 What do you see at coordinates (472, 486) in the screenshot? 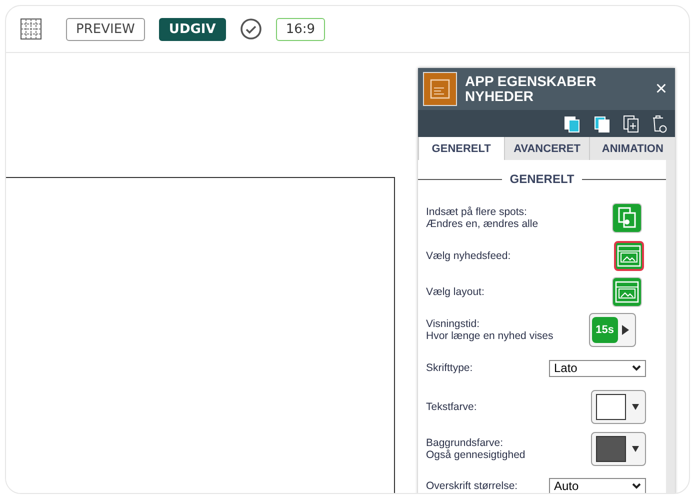
I see `field-label: Overskrift størrelse:` at bounding box center [472, 486].